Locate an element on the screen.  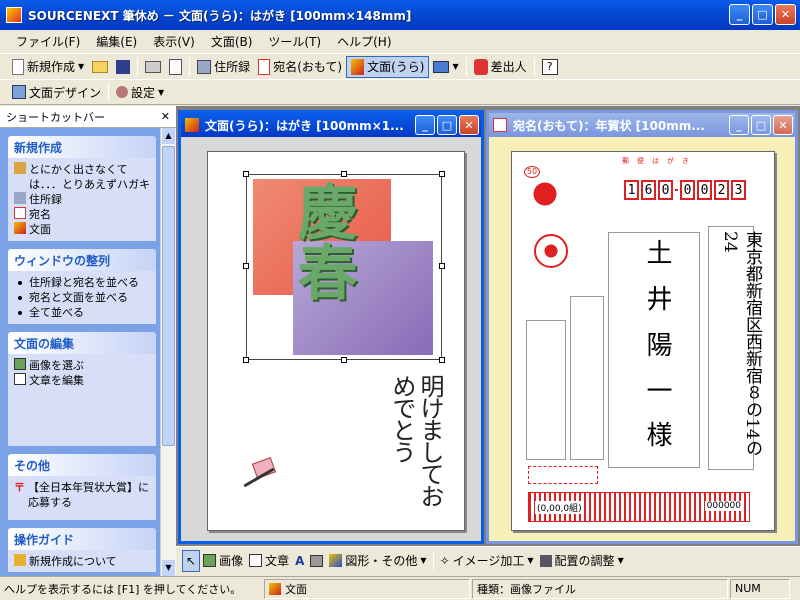
select-image-link: 画像を選ぶ is located at coordinates (82, 365).